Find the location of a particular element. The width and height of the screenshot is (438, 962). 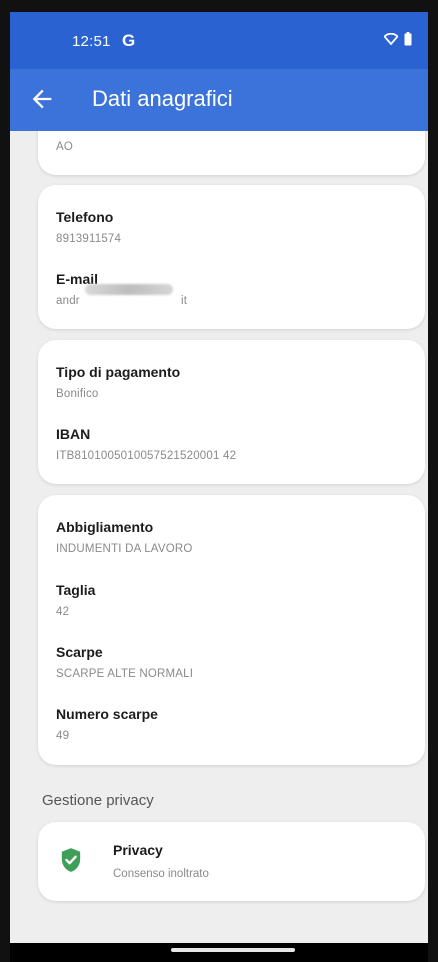

payment-type-label: Tipo di pagamento is located at coordinates (118, 372).